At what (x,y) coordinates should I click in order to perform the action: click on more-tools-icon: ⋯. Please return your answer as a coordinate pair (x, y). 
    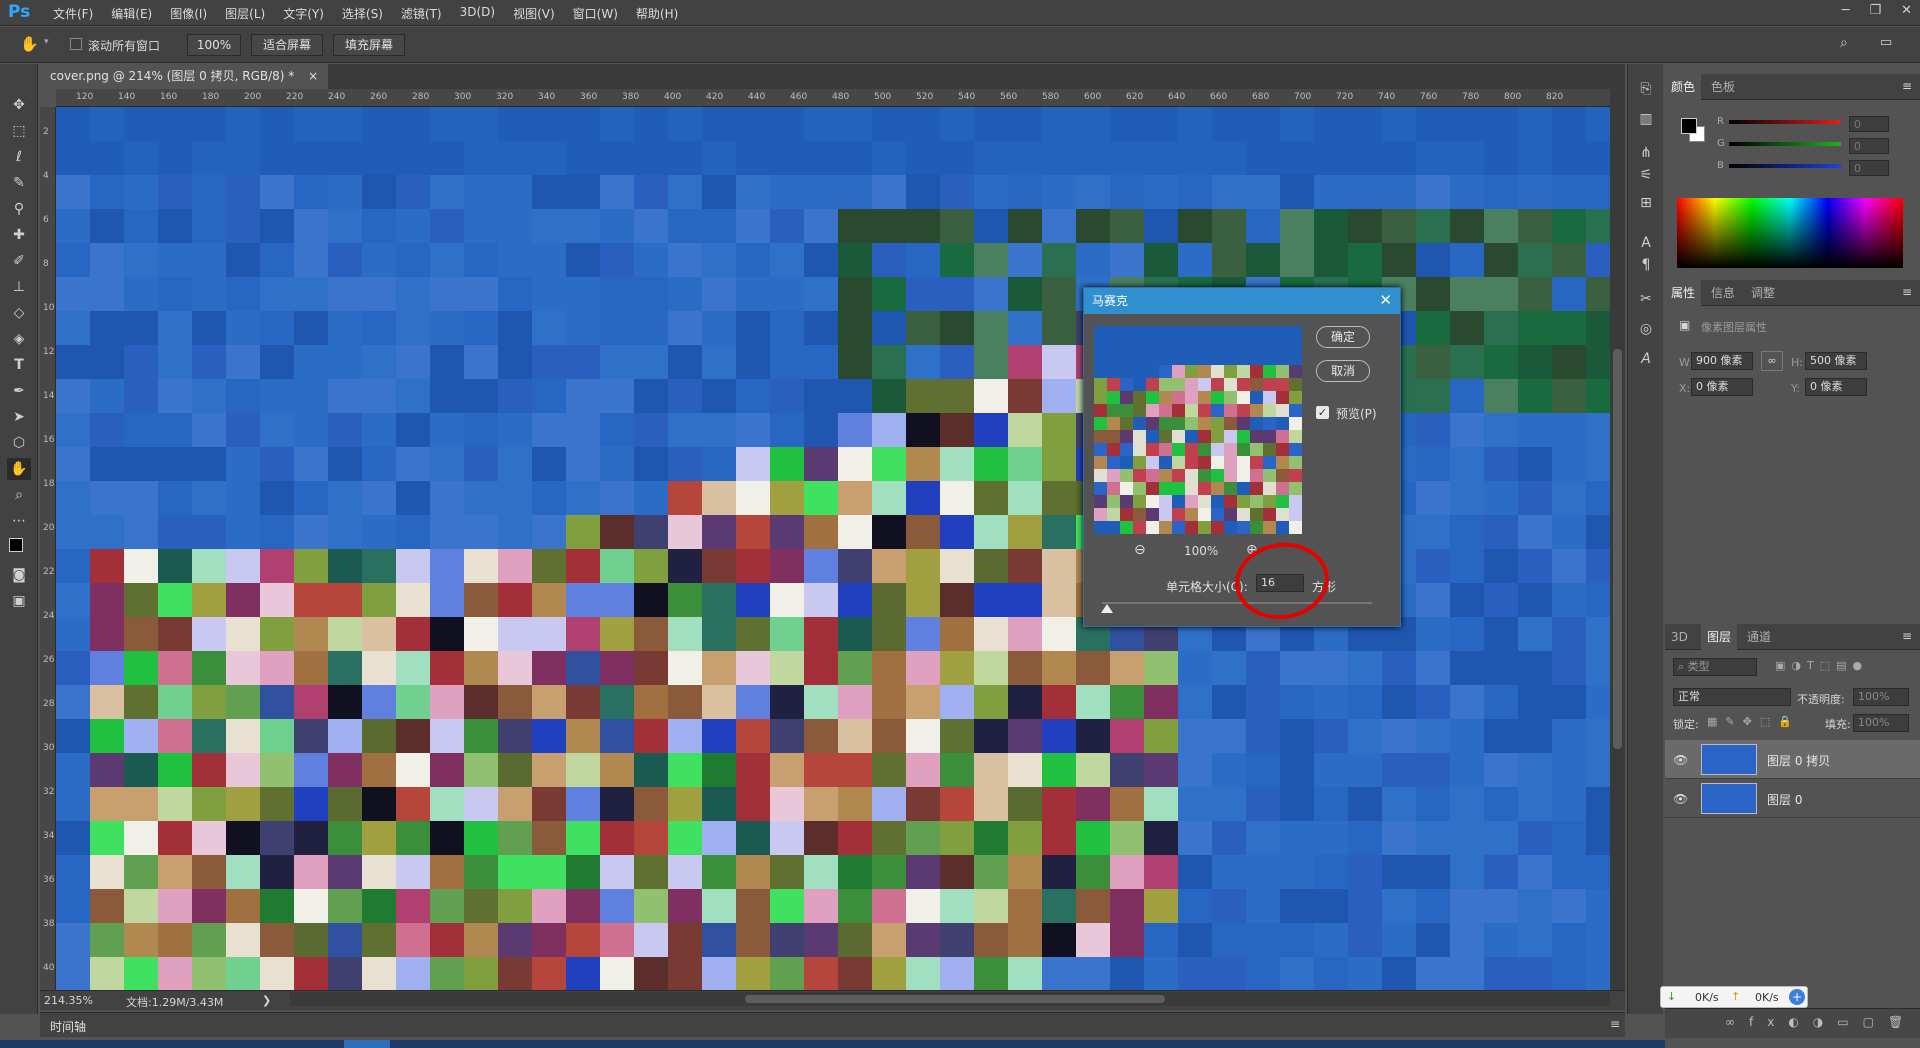
    Looking at the image, I should click on (19, 521).